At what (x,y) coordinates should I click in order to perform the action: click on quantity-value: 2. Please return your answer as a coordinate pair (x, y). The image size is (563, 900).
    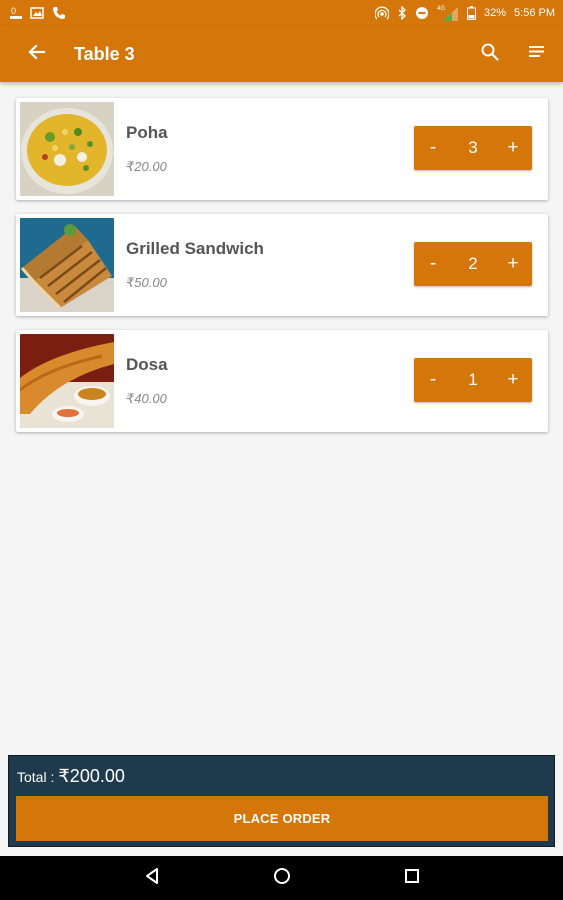
    Looking at the image, I should click on (473, 263).